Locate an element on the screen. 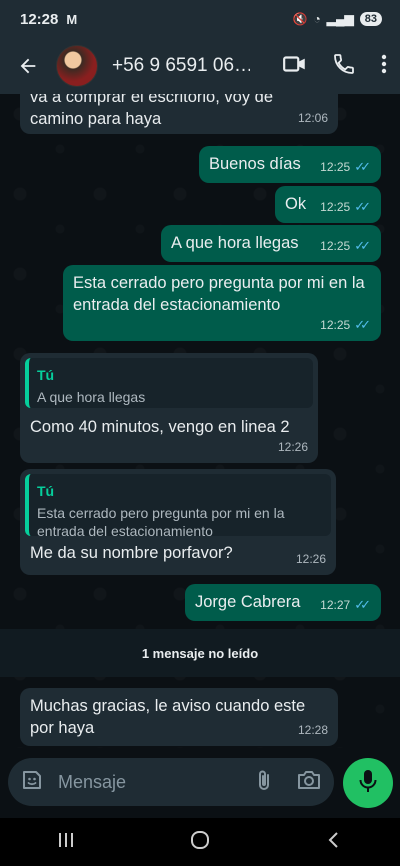 This screenshot has width=400, height=866. microphone-icon is located at coordinates (368, 783).